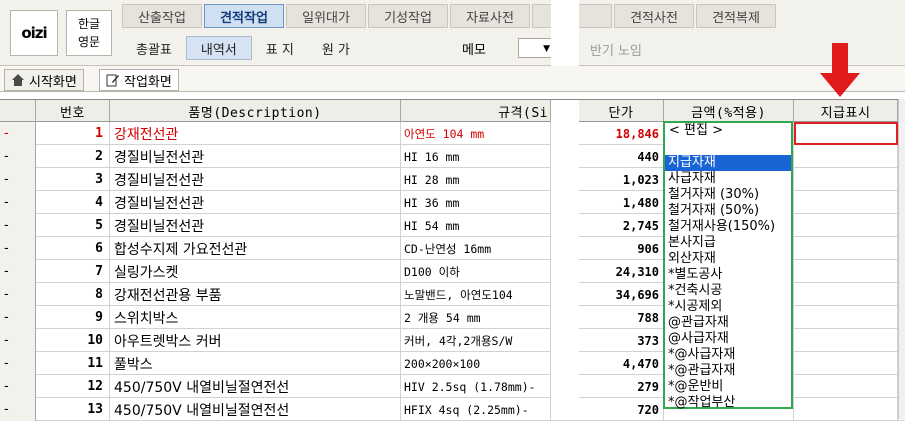 The width and height of the screenshot is (905, 421). What do you see at coordinates (73, 271) in the screenshot?
I see `row-number: 7` at bounding box center [73, 271].